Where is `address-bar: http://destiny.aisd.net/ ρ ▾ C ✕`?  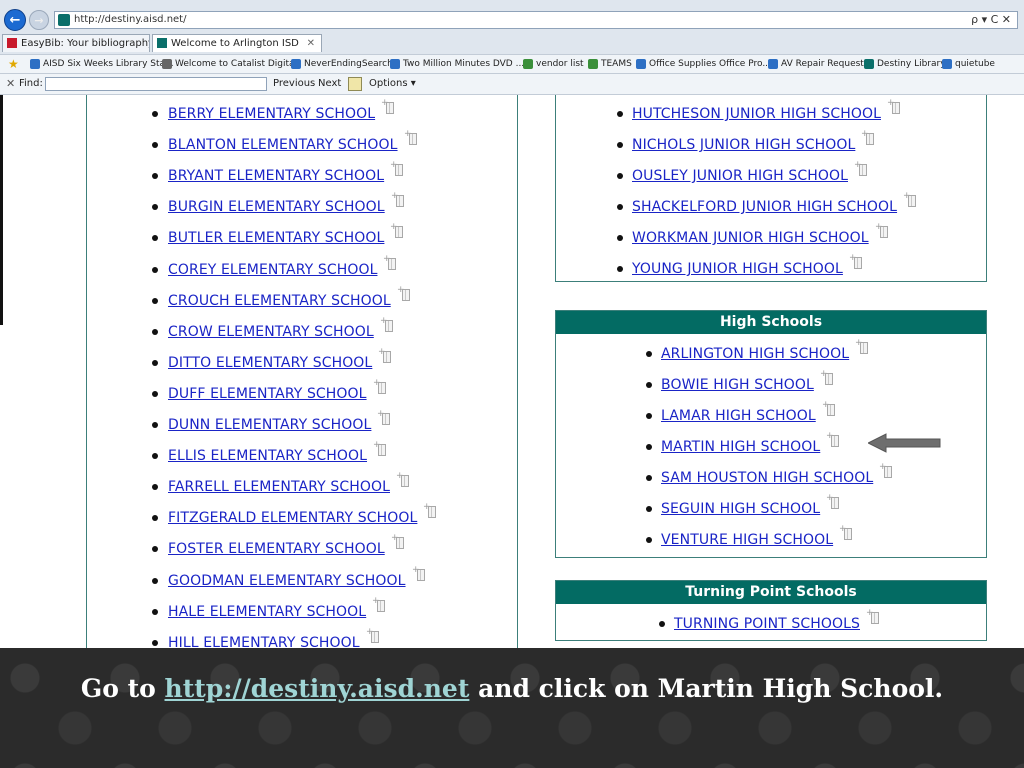
address-bar: http://destiny.aisd.net/ ρ ▾ C ✕ is located at coordinates (536, 20).